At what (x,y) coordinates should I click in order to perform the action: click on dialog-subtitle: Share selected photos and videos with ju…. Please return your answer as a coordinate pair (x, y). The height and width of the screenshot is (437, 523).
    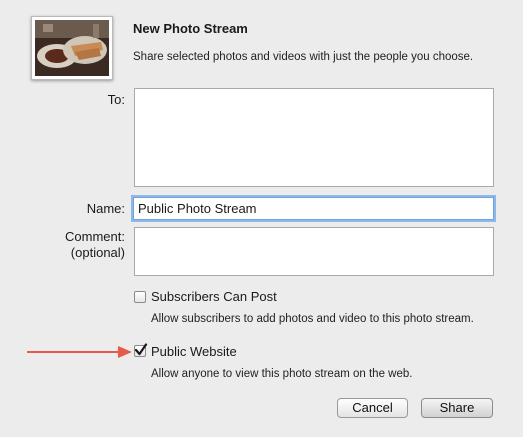
    Looking at the image, I should click on (303, 57).